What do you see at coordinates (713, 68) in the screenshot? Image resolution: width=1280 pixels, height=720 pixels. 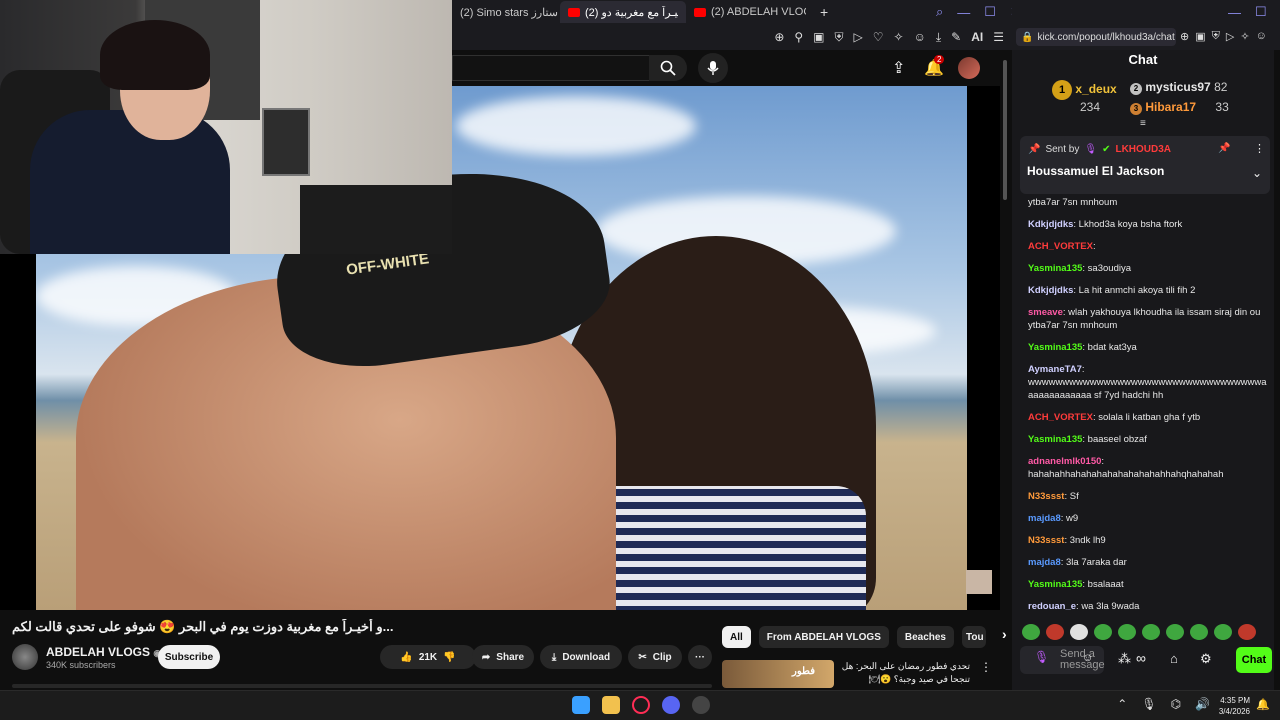 I see `voice-search-button` at bounding box center [713, 68].